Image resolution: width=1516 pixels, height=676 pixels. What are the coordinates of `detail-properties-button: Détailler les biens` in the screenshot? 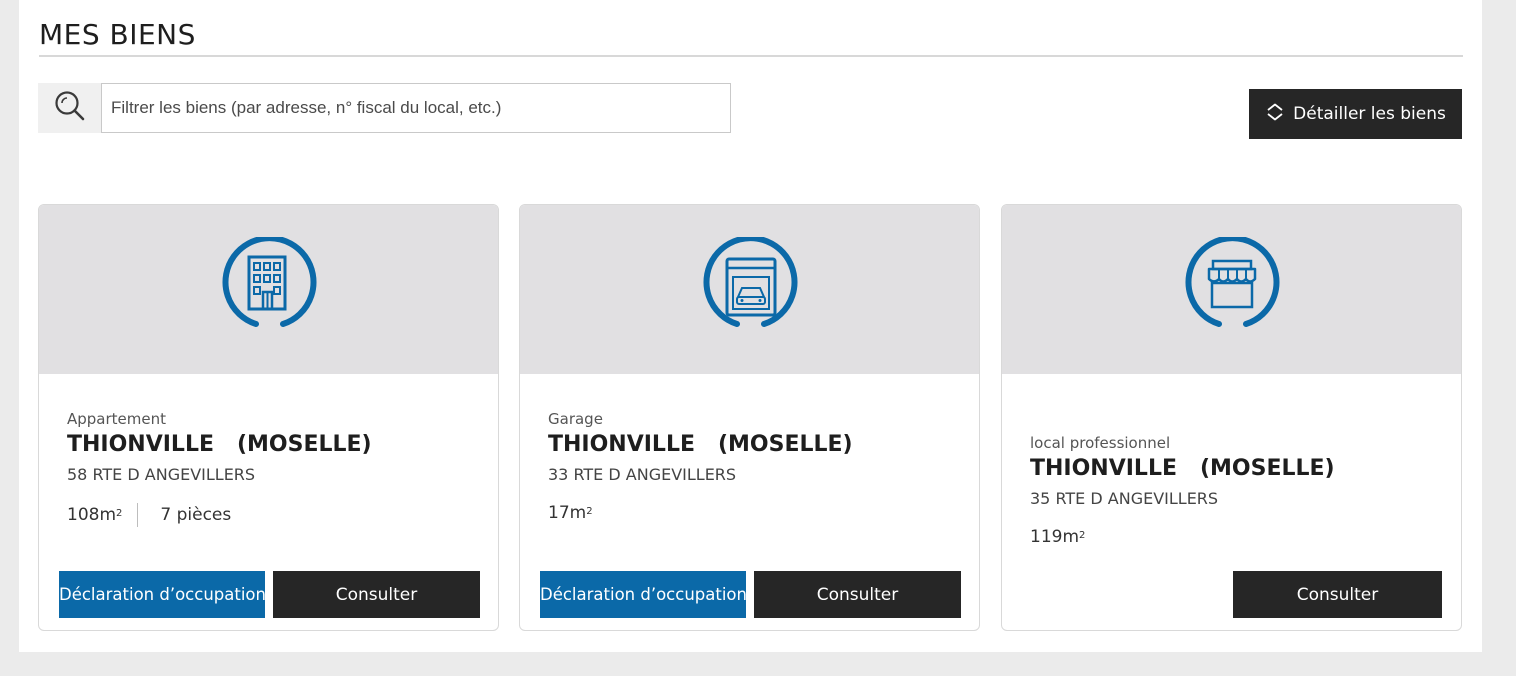 It's located at (1355, 114).